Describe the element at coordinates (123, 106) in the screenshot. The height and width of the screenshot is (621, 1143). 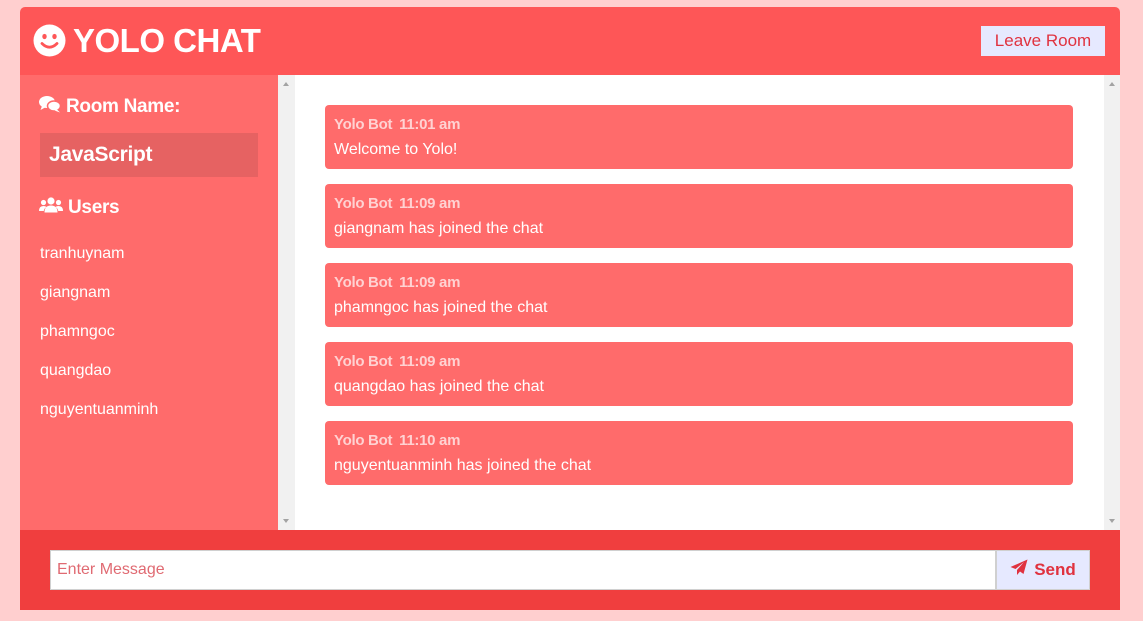
I see `room-name-heading-label: Room Name:` at that location.